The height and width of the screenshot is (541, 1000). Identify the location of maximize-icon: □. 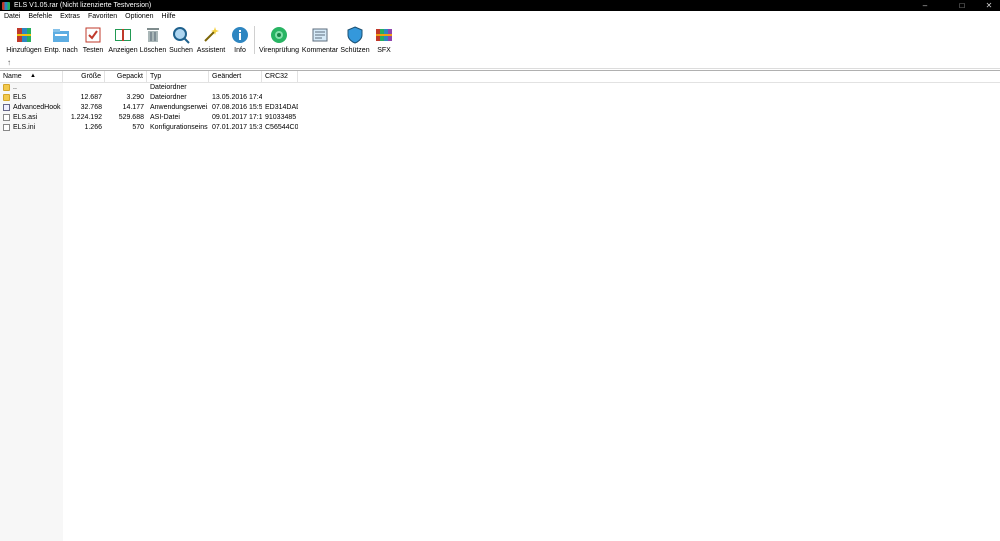
(962, 5).